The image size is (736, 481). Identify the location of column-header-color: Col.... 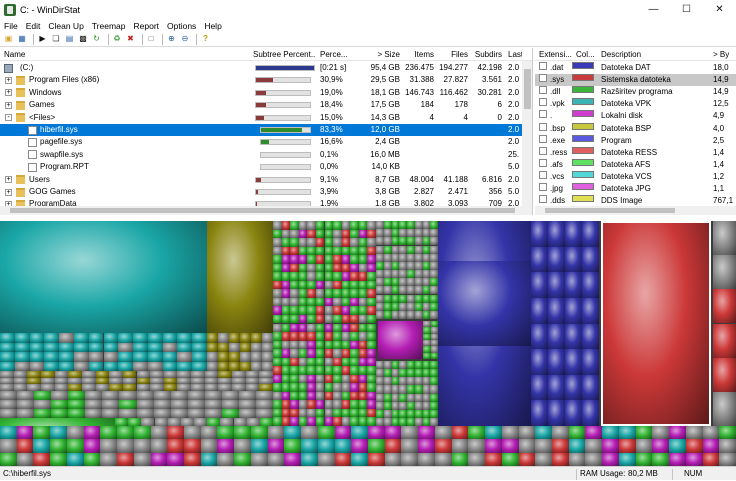
(587, 54).